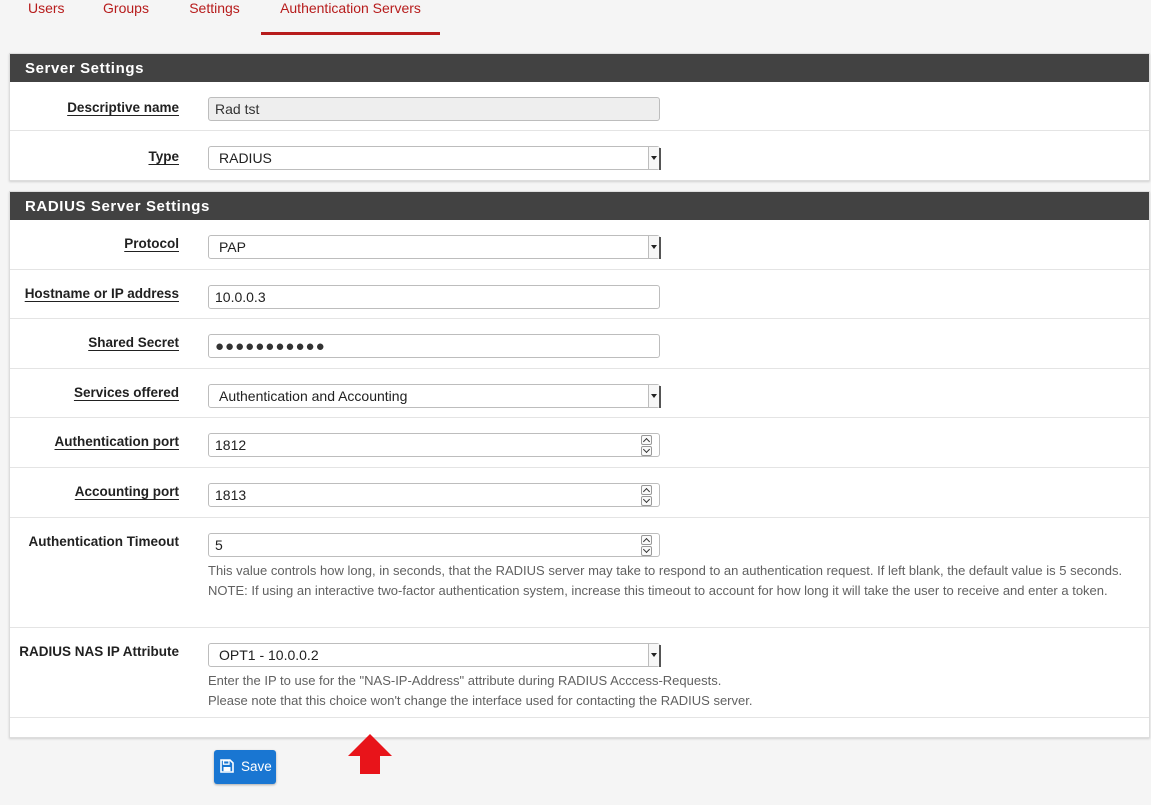  Describe the element at coordinates (434, 158) in the screenshot. I see `type-select: RADIUS` at that location.